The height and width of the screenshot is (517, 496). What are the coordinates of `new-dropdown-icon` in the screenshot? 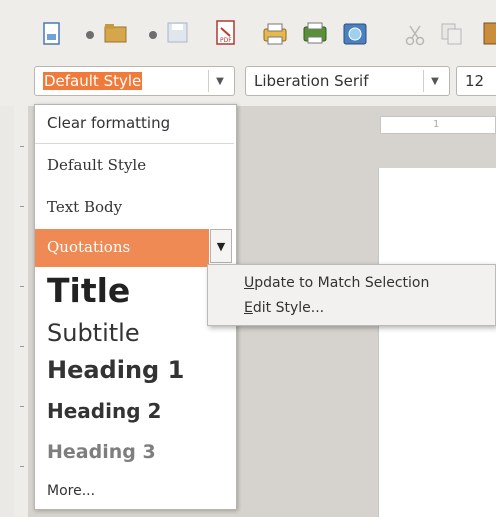 It's located at (90, 35).